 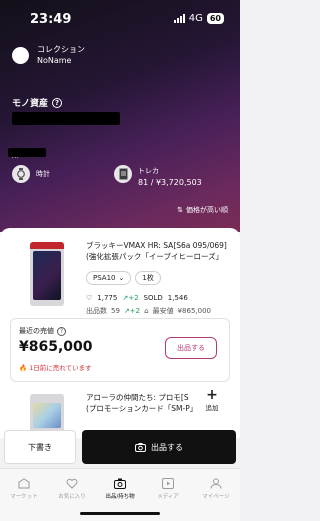 I want to click on tab-market-label: マーケット, so click(x=24, y=497).